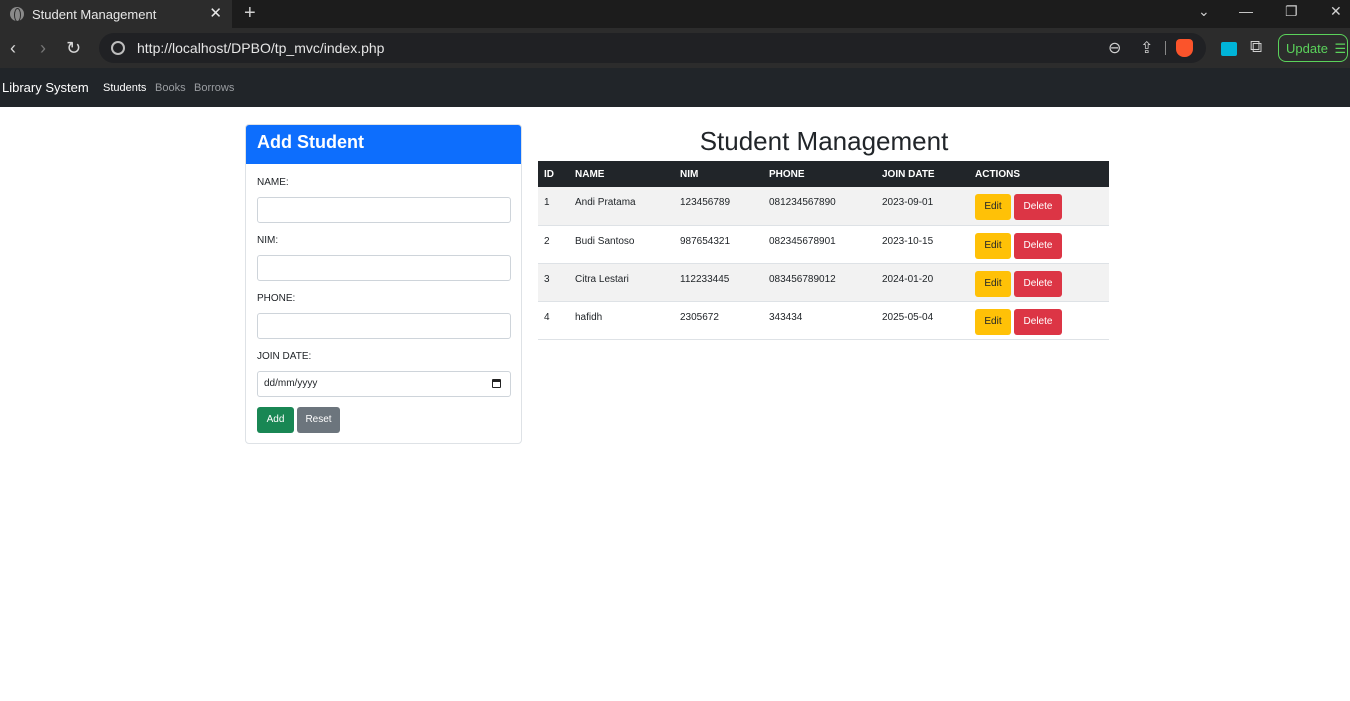 The height and width of the screenshot is (701, 1350). What do you see at coordinates (1165, 48) in the screenshot?
I see `toolbar-divider` at bounding box center [1165, 48].